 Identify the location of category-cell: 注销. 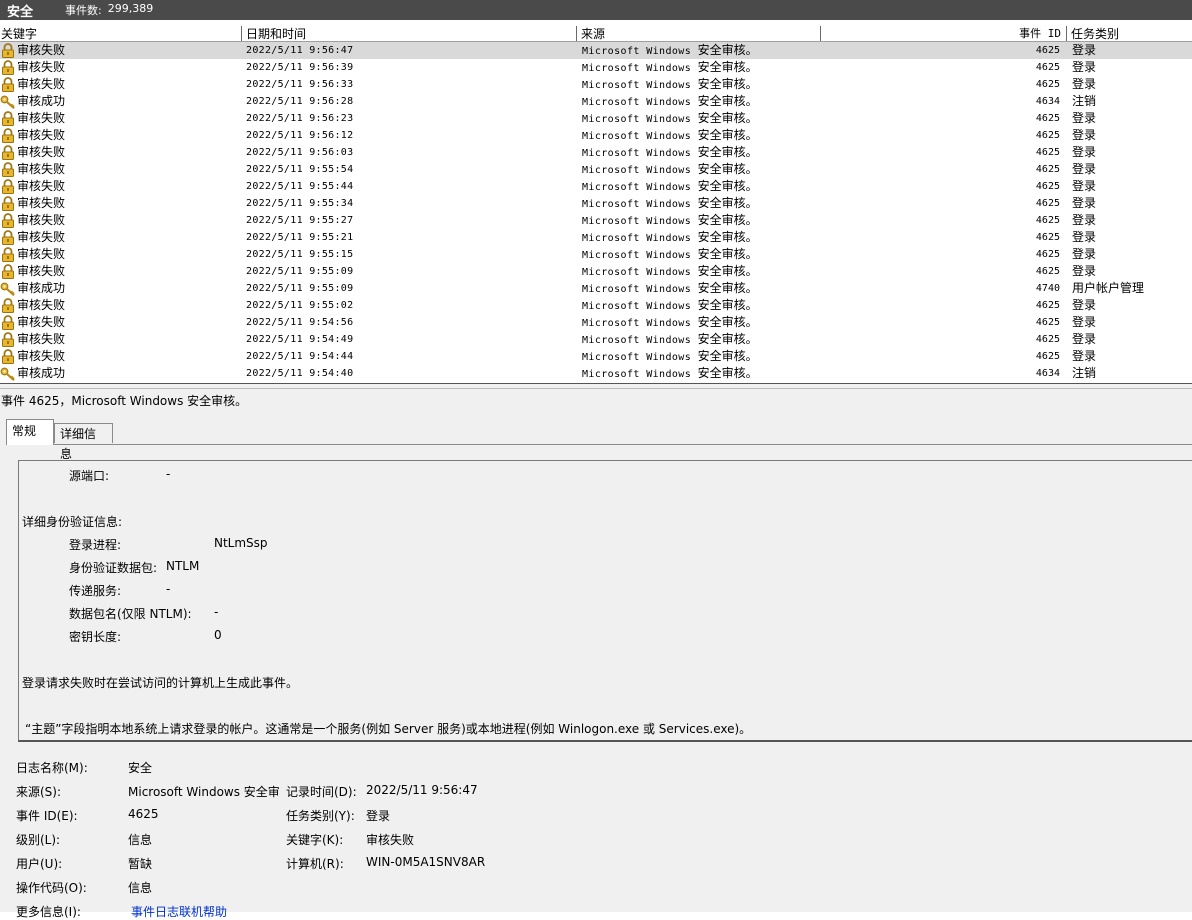
(1084, 373).